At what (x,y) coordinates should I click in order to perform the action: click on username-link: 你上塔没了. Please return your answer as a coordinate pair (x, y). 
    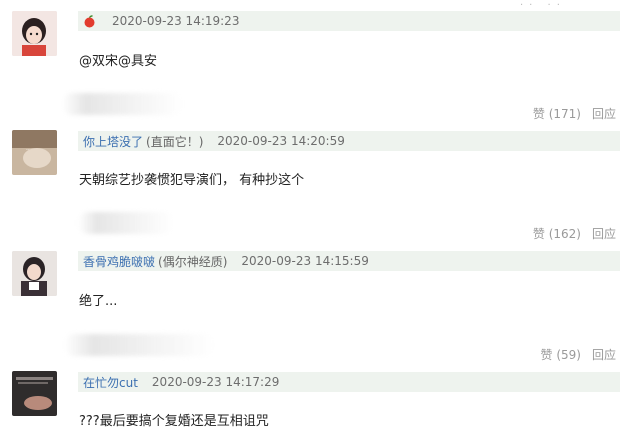
    Looking at the image, I should click on (113, 141).